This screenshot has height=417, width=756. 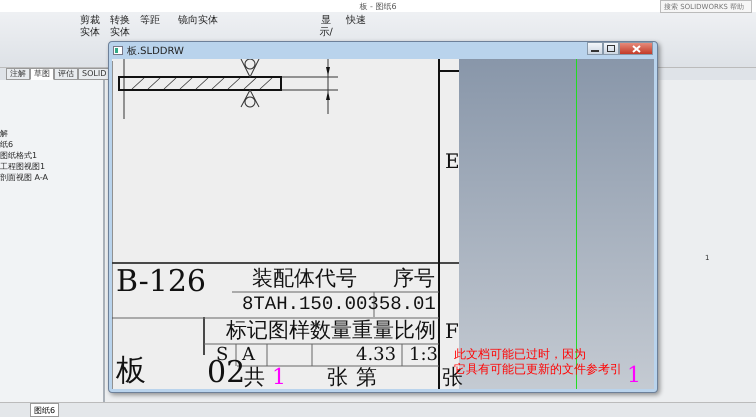 What do you see at coordinates (51, 133) in the screenshot?
I see `tree-item: 解` at bounding box center [51, 133].